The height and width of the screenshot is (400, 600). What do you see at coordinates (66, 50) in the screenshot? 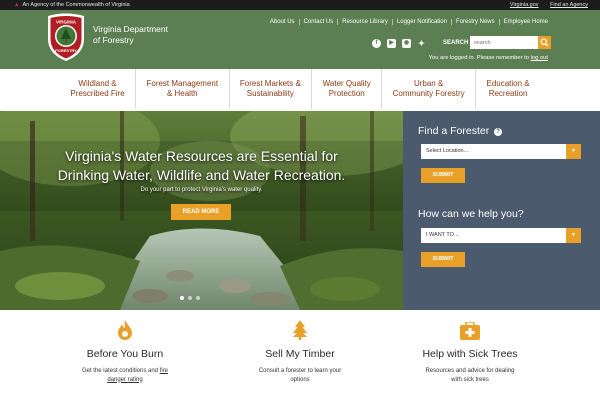
I see `shield-bottom-text: FORESTRY` at bounding box center [66, 50].